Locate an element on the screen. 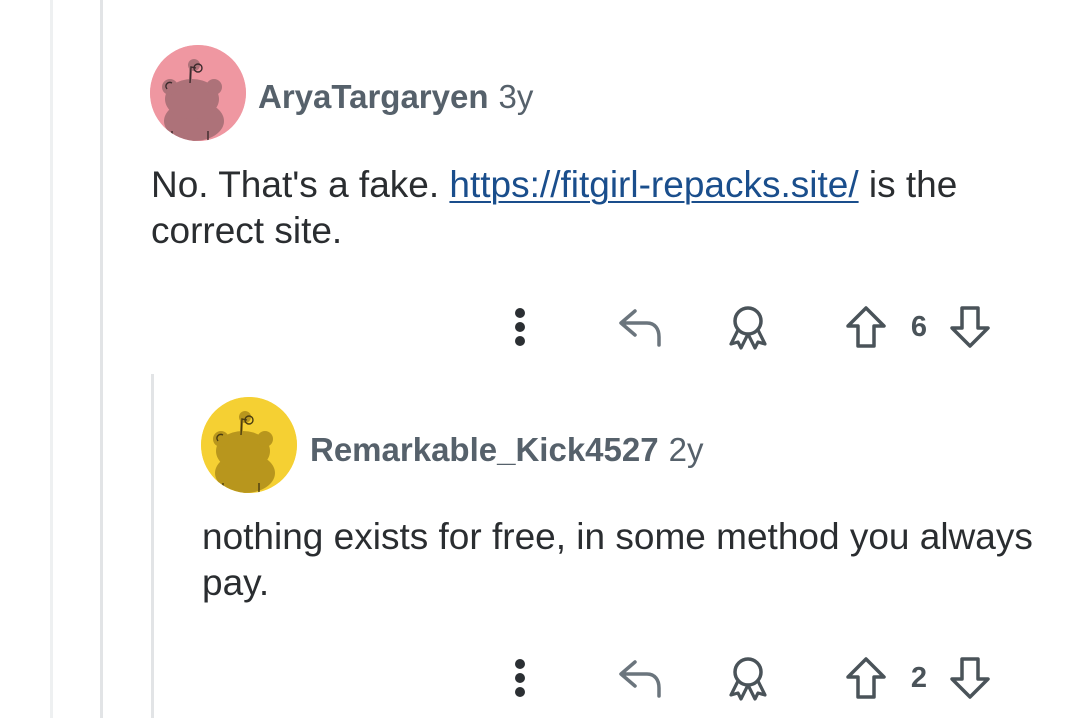 This screenshot has height=718, width=1080. vote-count: 6 is located at coordinates (919, 327).